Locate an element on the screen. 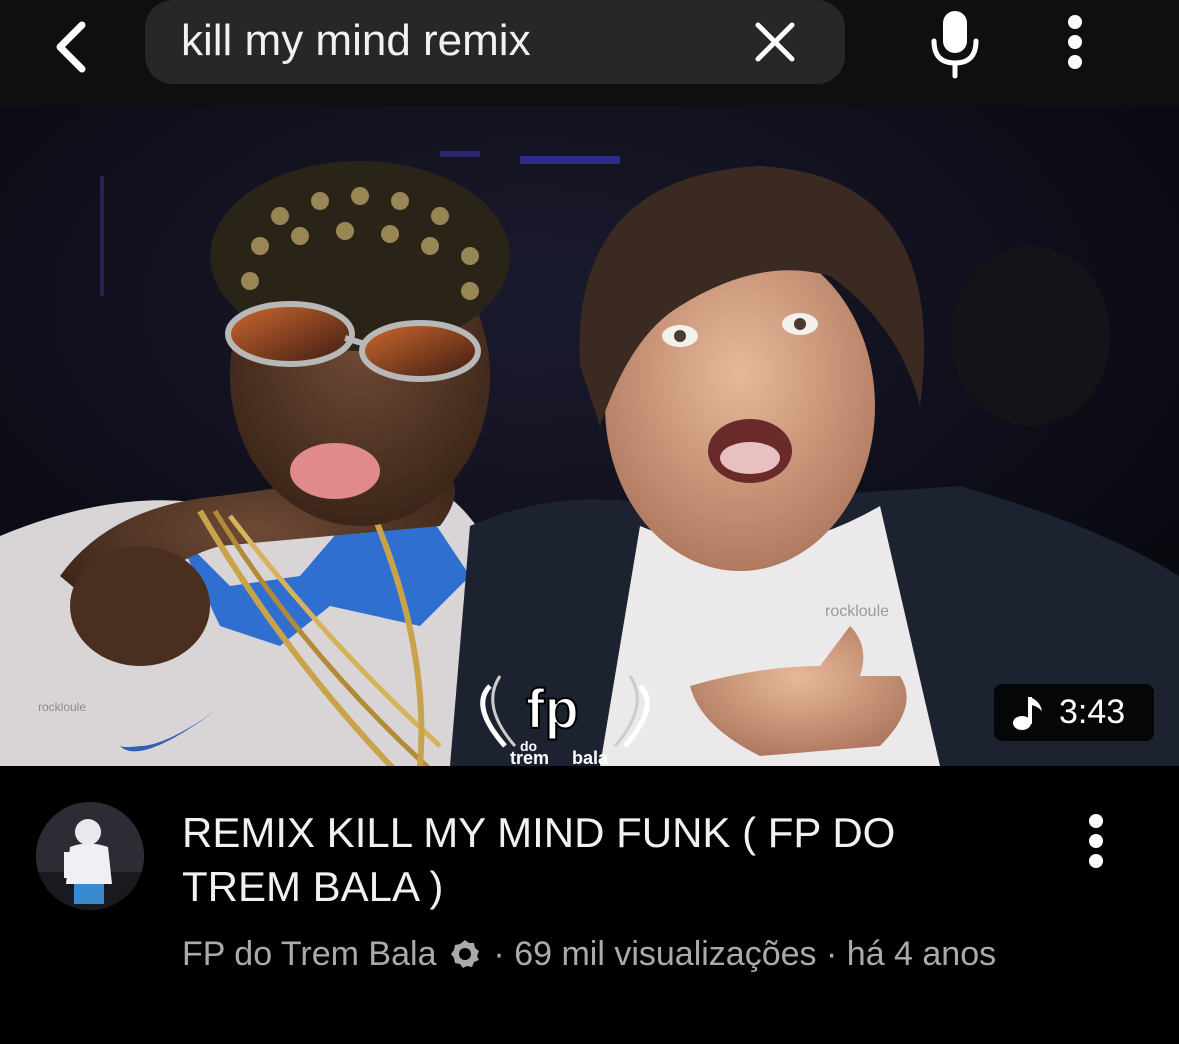 Image resolution: width=1179 pixels, height=1044 pixels. search-box: kill my mind remix is located at coordinates (495, 42).